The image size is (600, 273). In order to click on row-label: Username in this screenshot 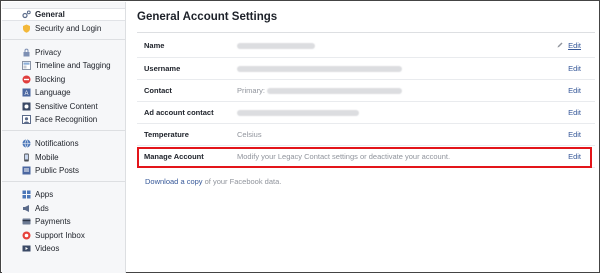, I will do `click(187, 68)`.